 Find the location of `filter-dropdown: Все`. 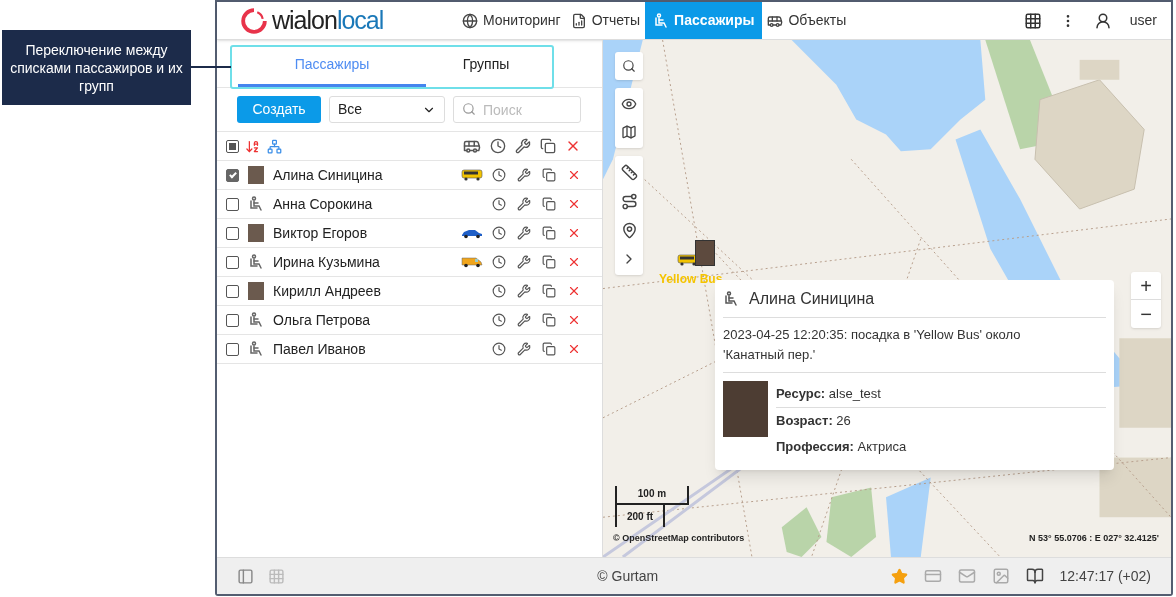

filter-dropdown: Все is located at coordinates (387, 109).